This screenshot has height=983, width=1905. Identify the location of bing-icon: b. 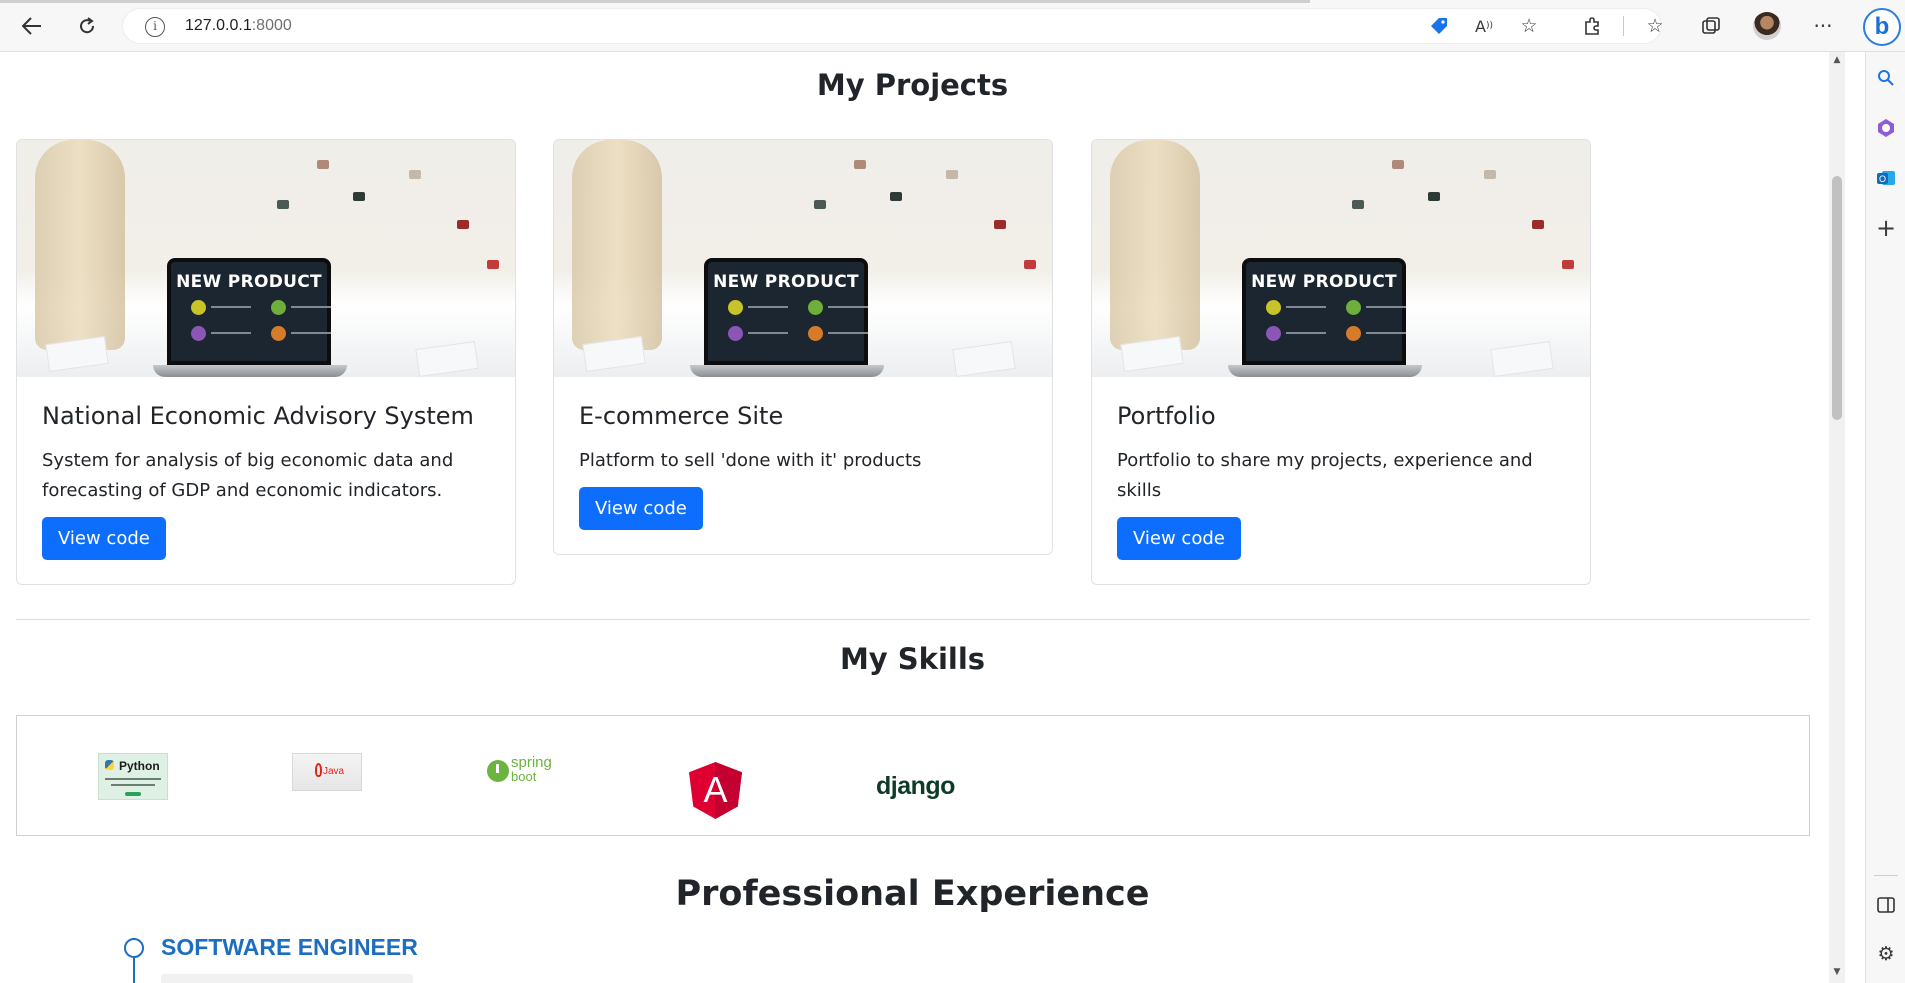
(1882, 27).